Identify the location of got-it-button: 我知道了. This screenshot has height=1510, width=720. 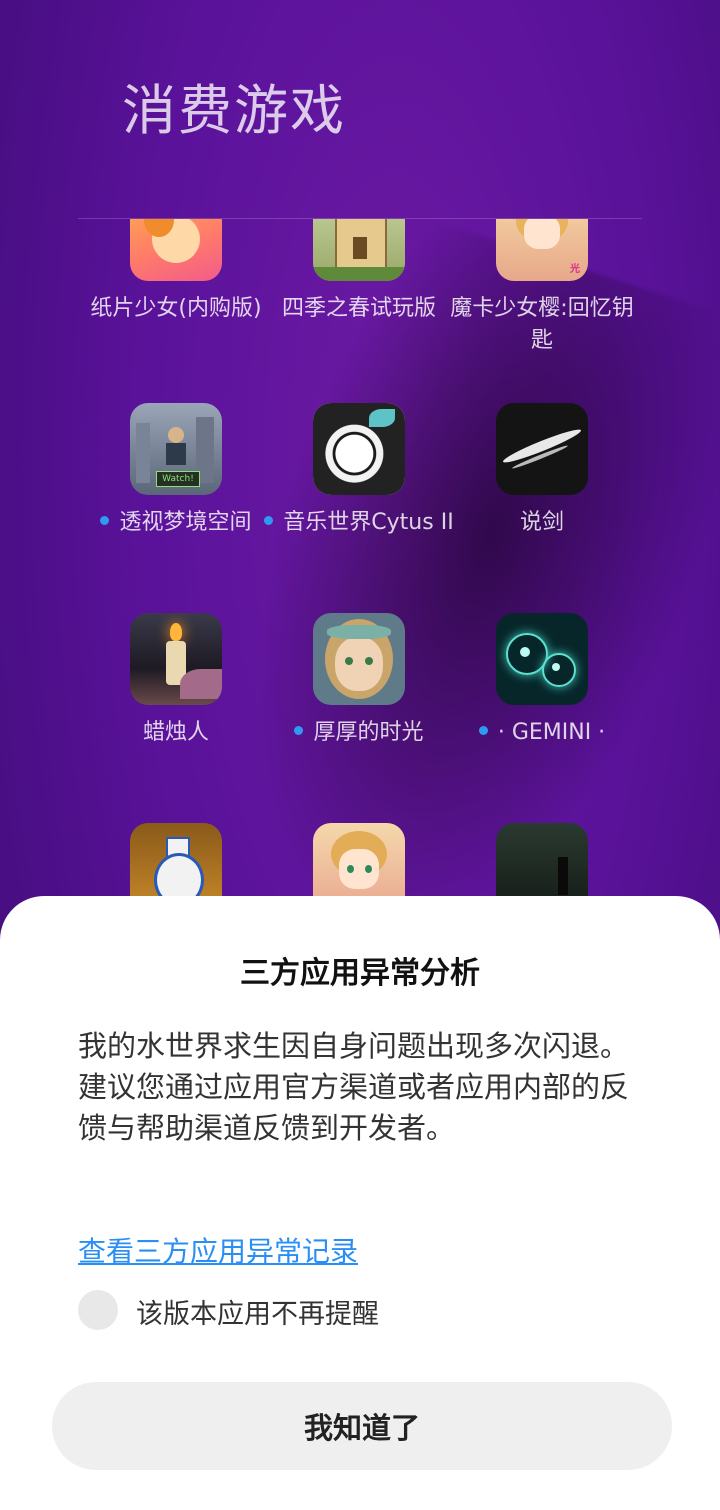
(362, 1426).